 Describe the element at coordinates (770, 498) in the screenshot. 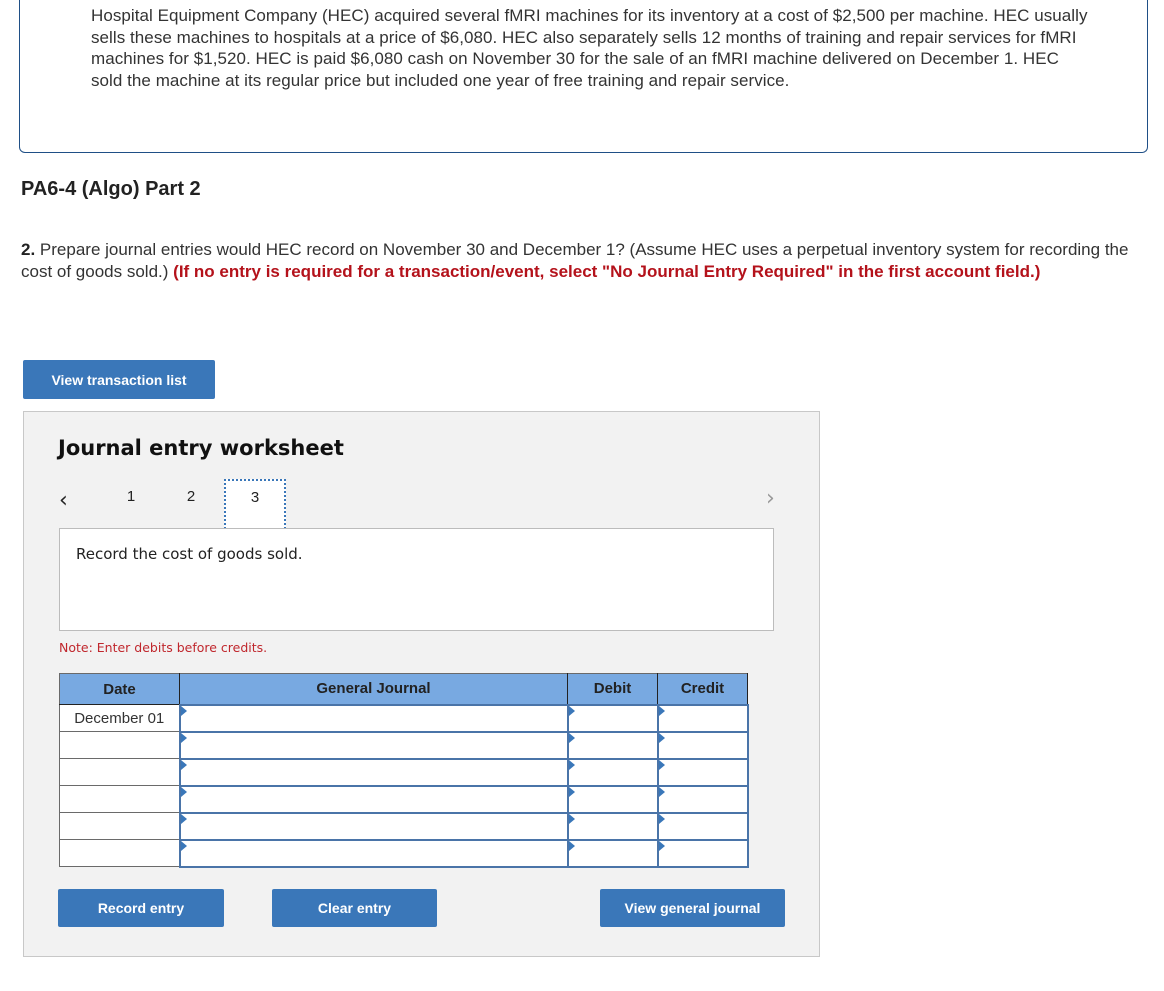

I see `chevron-right-icon: ›` at that location.